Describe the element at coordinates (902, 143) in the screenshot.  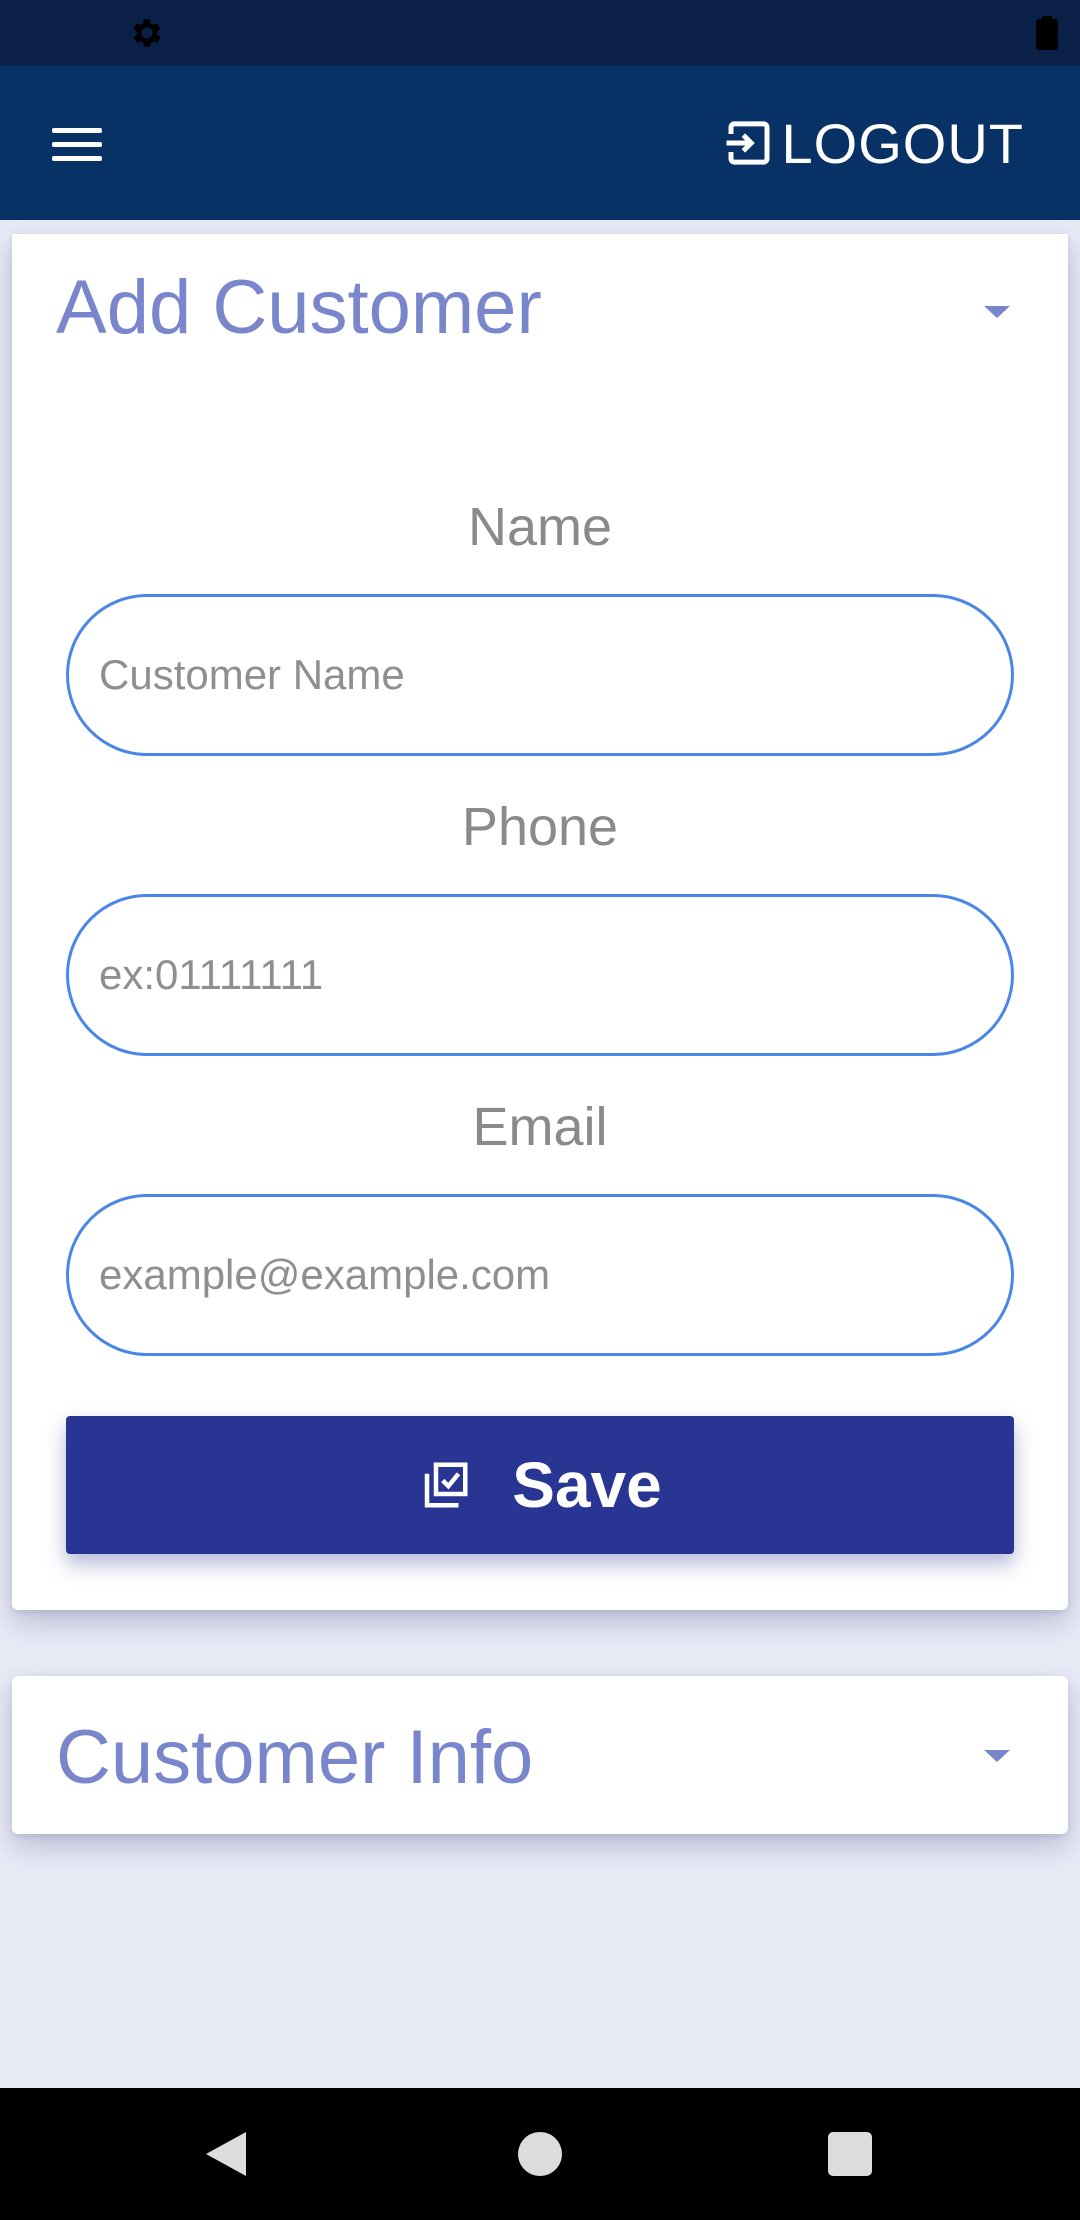
I see `logout-label: LOGOUT` at that location.